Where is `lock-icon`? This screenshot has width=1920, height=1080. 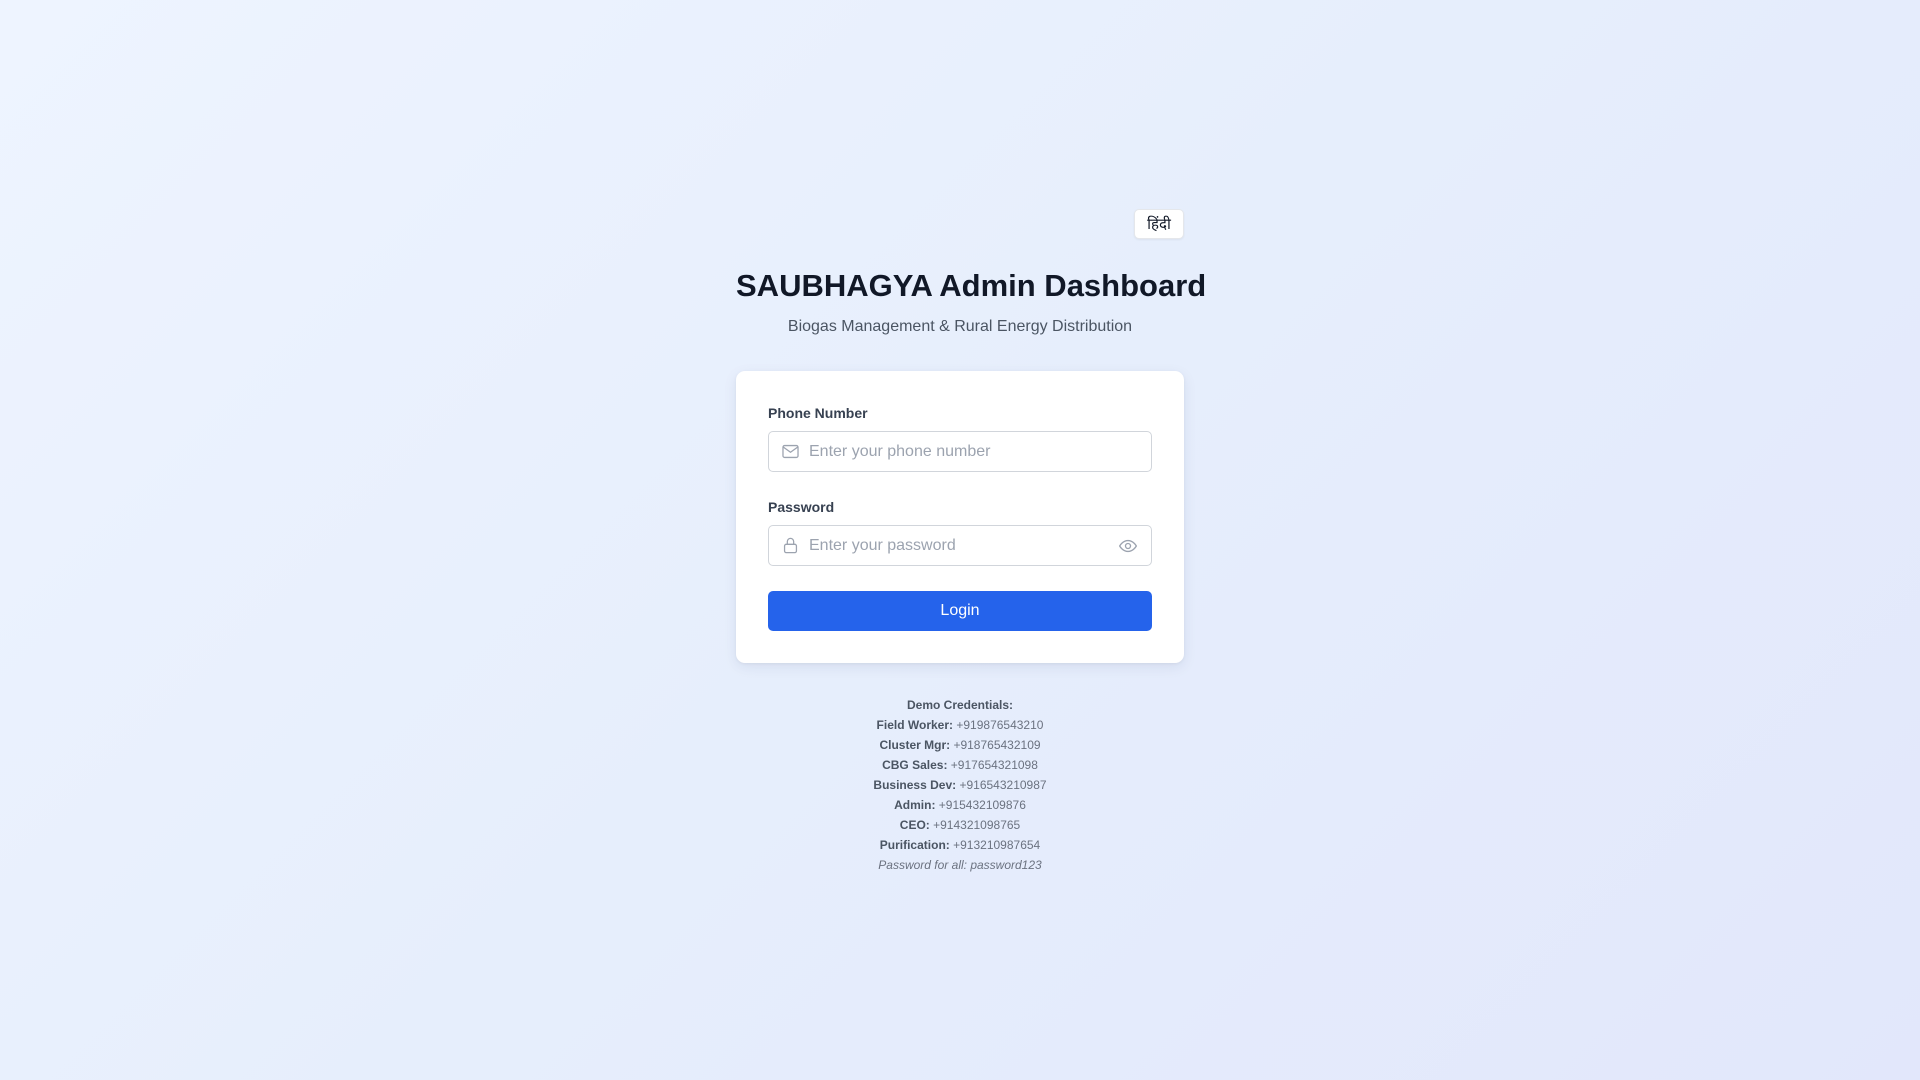
lock-icon is located at coordinates (790, 546).